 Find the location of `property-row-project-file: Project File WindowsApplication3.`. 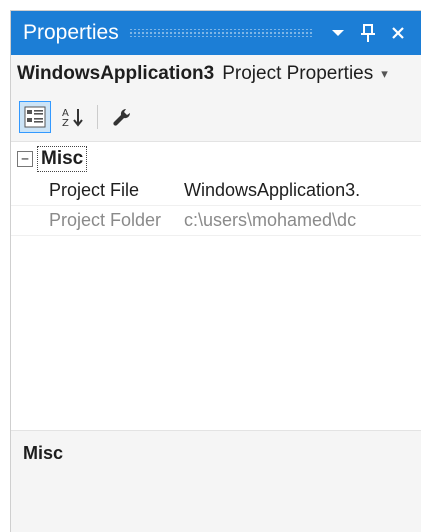

property-row-project-file: Project File WindowsApplication3. is located at coordinates (216, 191).